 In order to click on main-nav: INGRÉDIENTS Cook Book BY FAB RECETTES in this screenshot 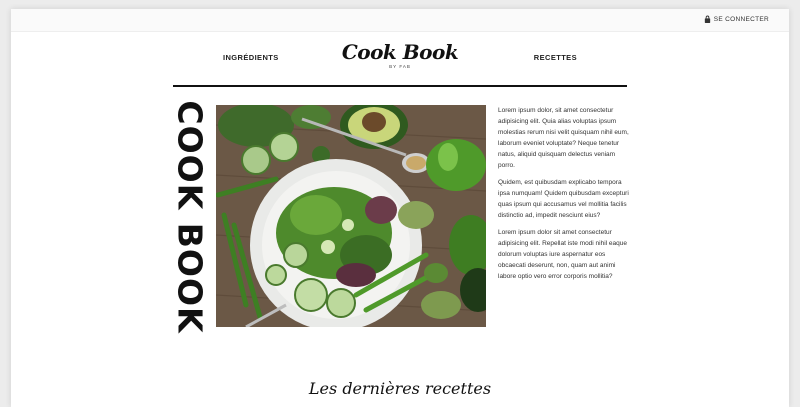, I will do `click(400, 60)`.